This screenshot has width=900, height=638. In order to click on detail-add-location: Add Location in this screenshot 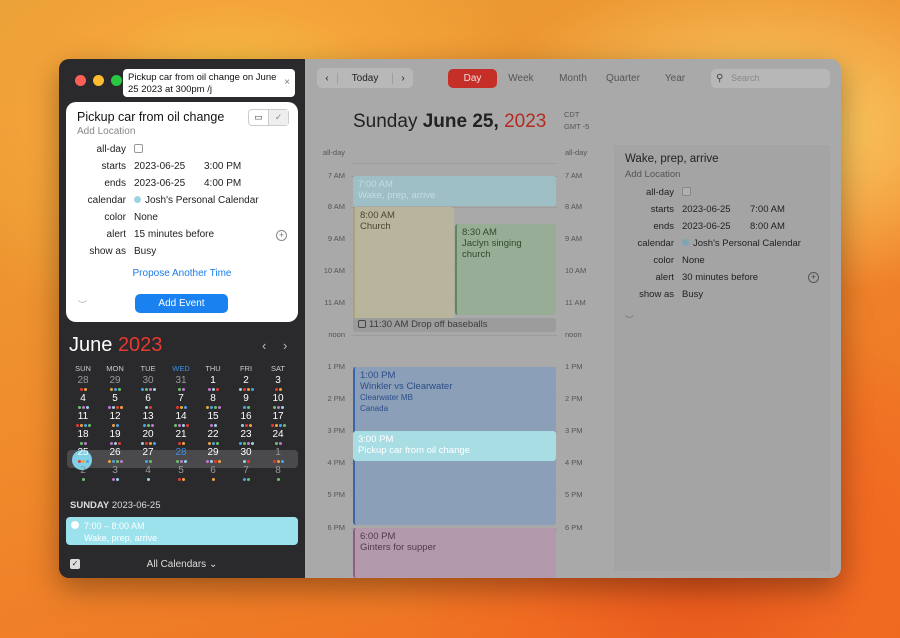, I will do `click(652, 174)`.